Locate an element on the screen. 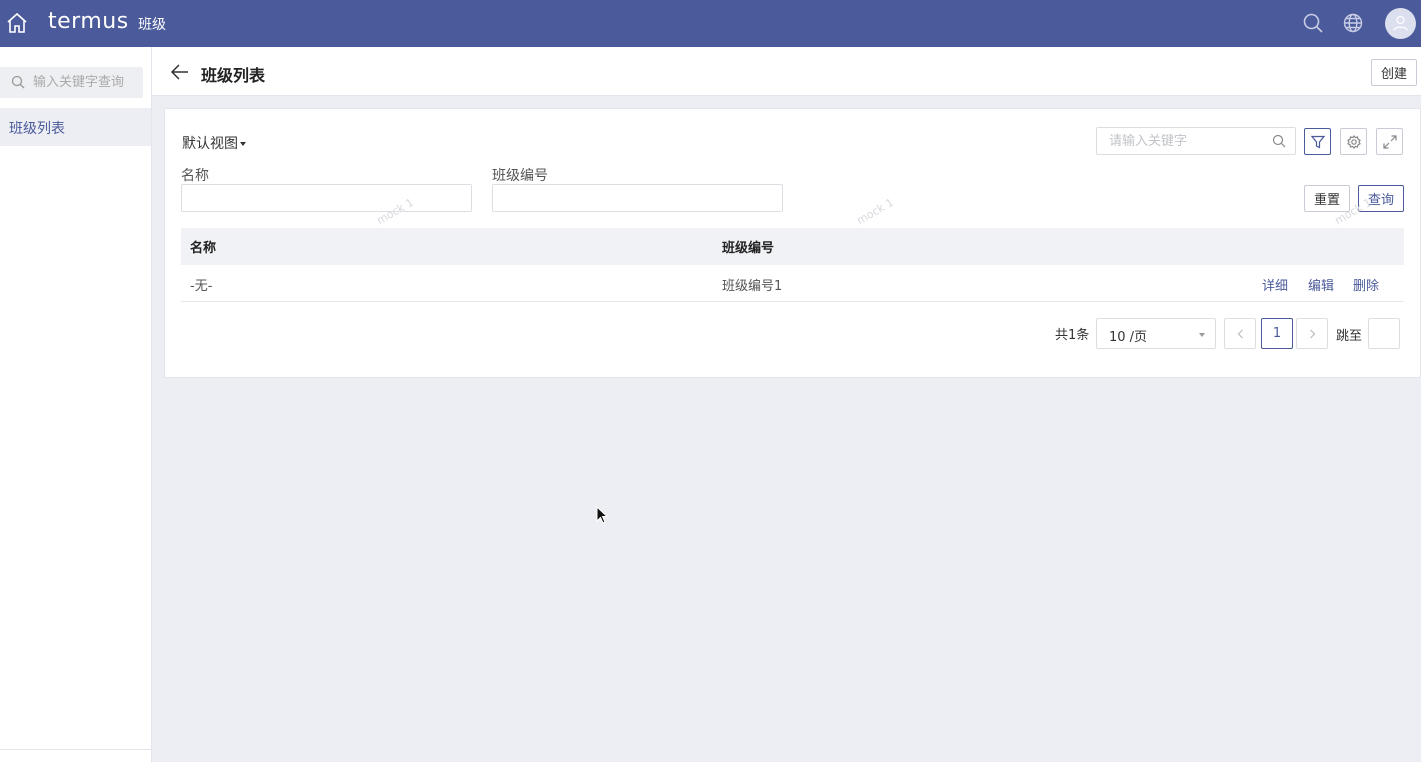 Image resolution: width=1421 pixels, height=762 pixels. mouse-cursor-icon is located at coordinates (602, 515).